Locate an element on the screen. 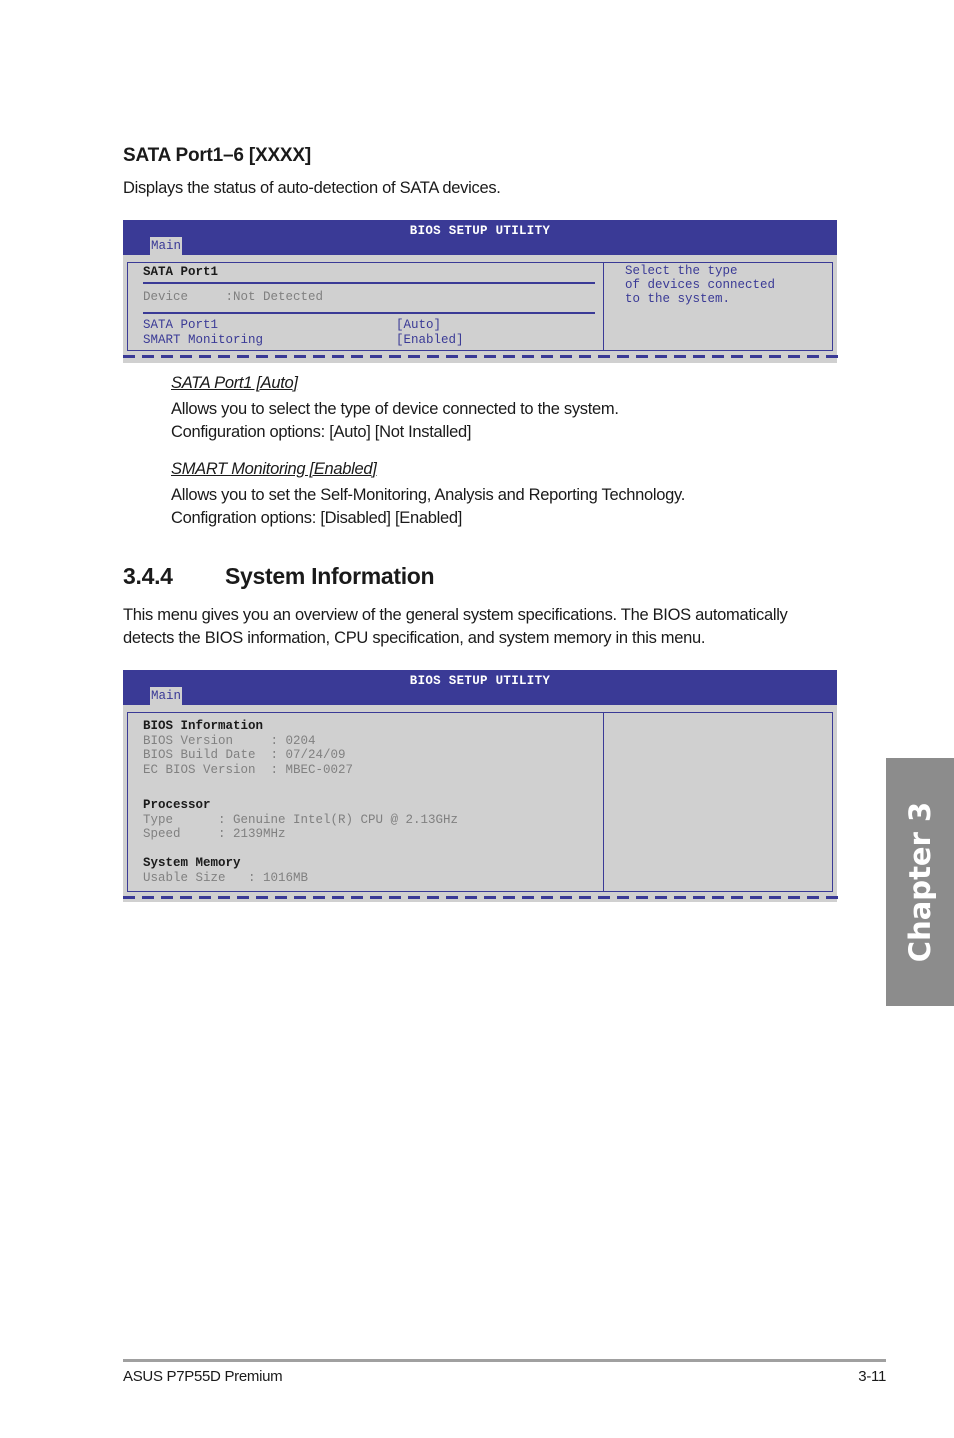 The height and width of the screenshot is (1438, 954). sata-port-heading: SATA Port1–6 [XXXX] is located at coordinates (217, 155).